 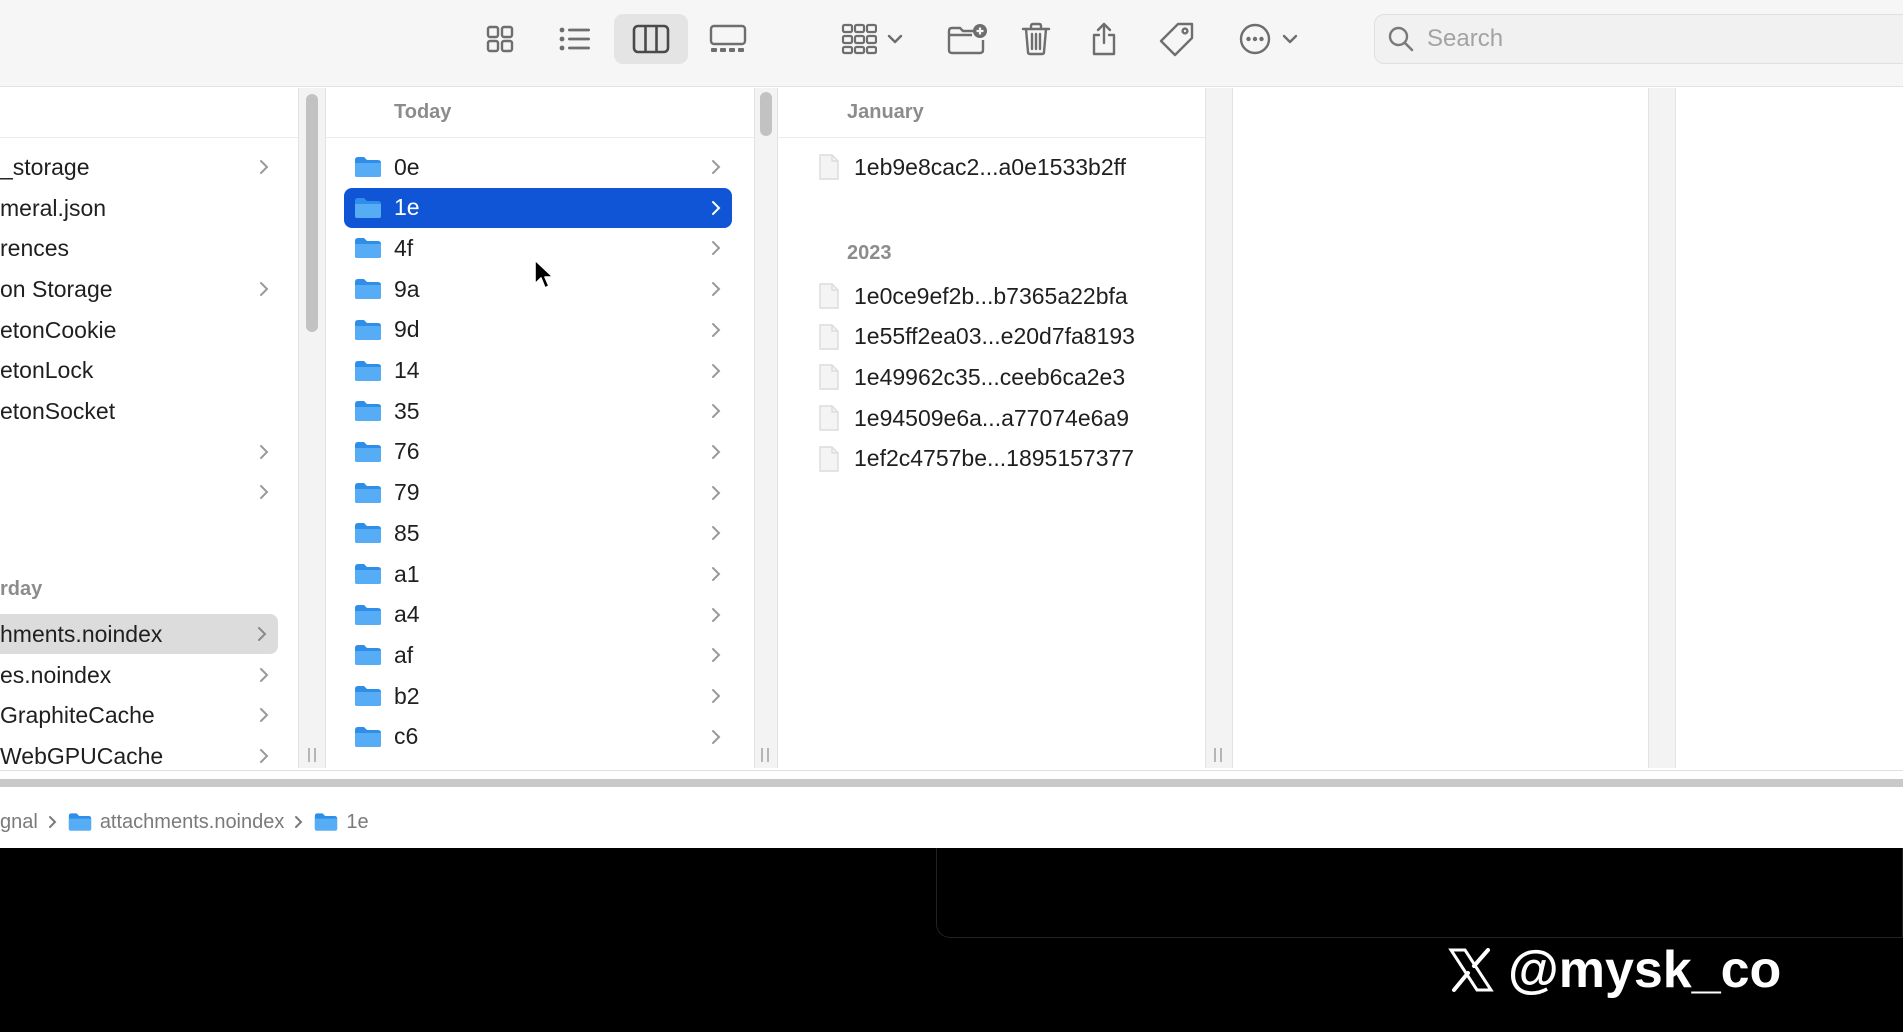 I want to click on column-view-button, so click(x=651, y=39).